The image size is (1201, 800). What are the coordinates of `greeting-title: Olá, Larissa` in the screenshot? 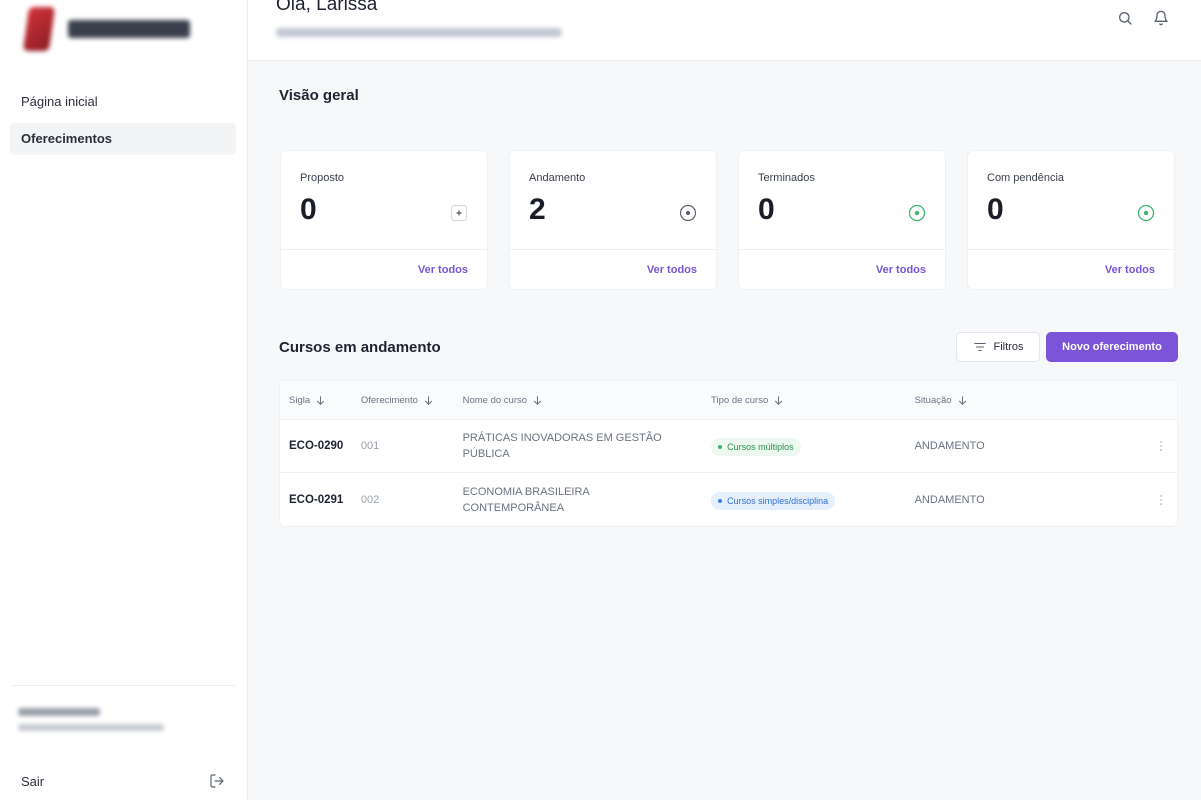 It's located at (327, 7).